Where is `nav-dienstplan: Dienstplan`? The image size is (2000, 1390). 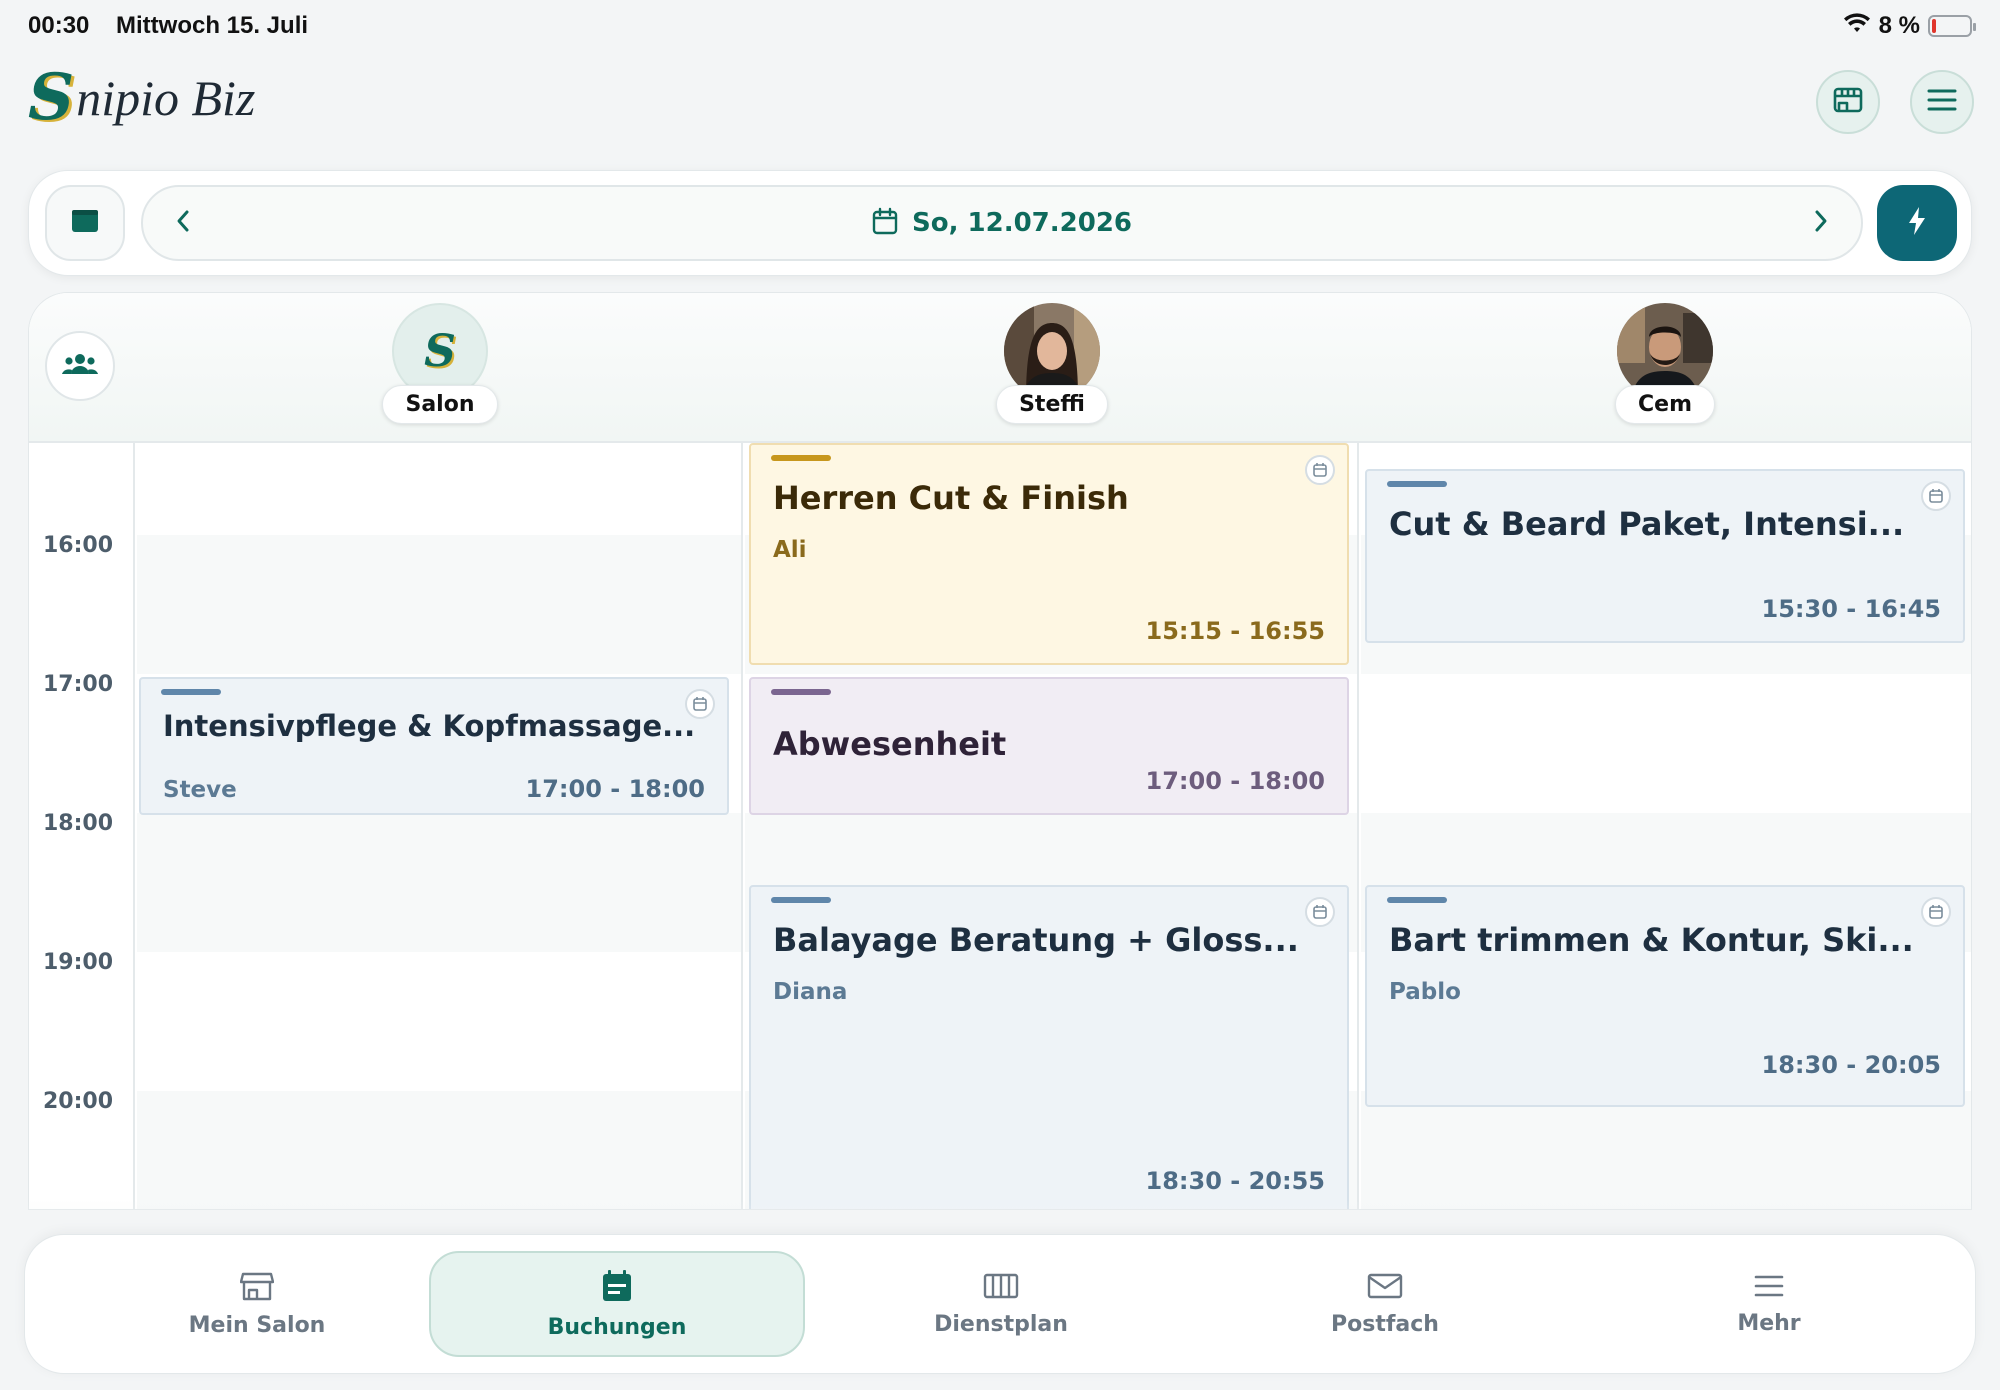
nav-dienstplan: Dienstplan is located at coordinates (1001, 1304).